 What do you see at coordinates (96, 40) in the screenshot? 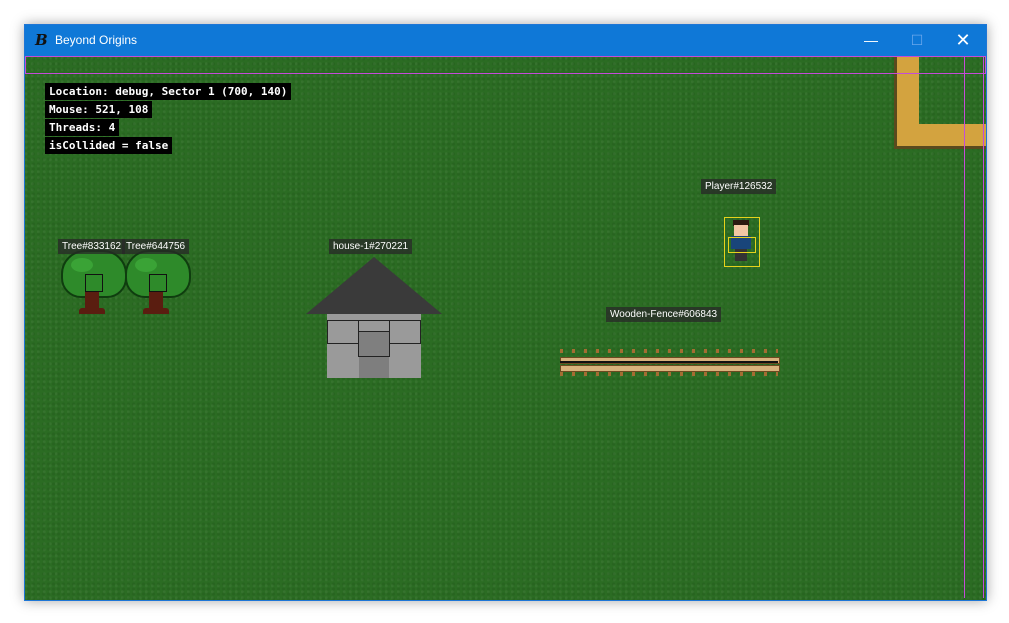
I see `window-title: Beyond Origins` at bounding box center [96, 40].